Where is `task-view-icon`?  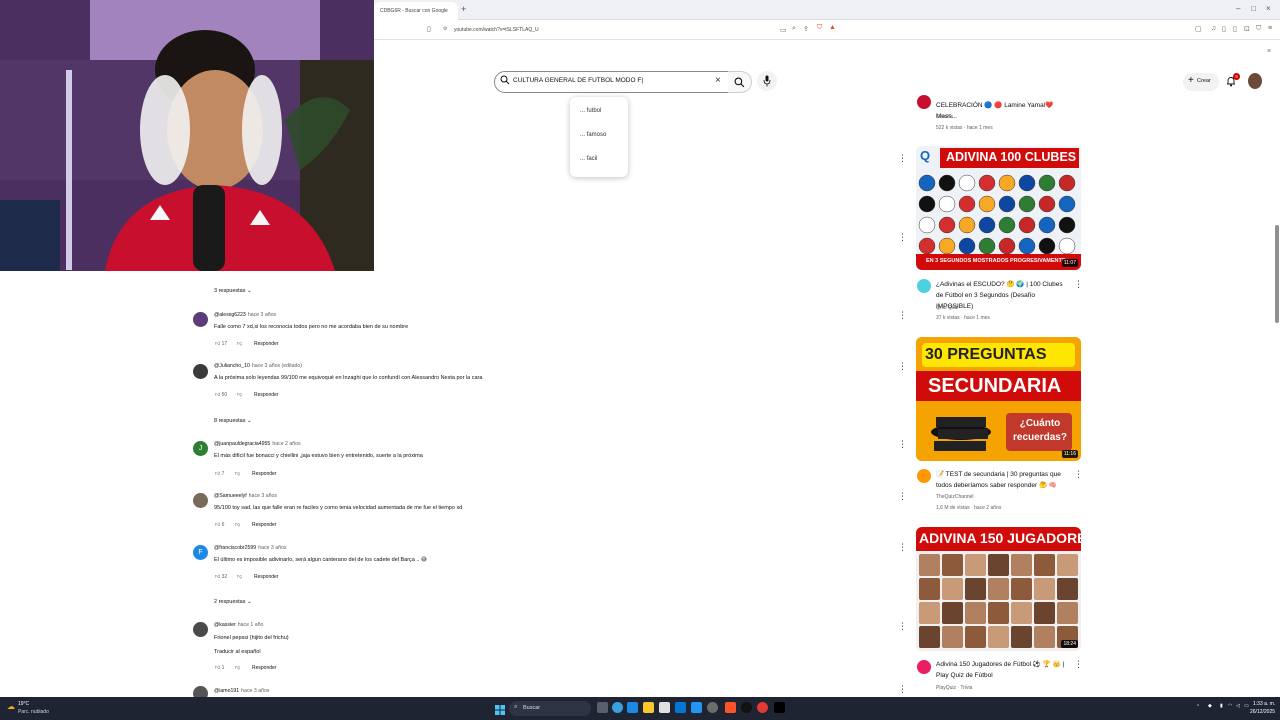 task-view-icon is located at coordinates (602, 707).